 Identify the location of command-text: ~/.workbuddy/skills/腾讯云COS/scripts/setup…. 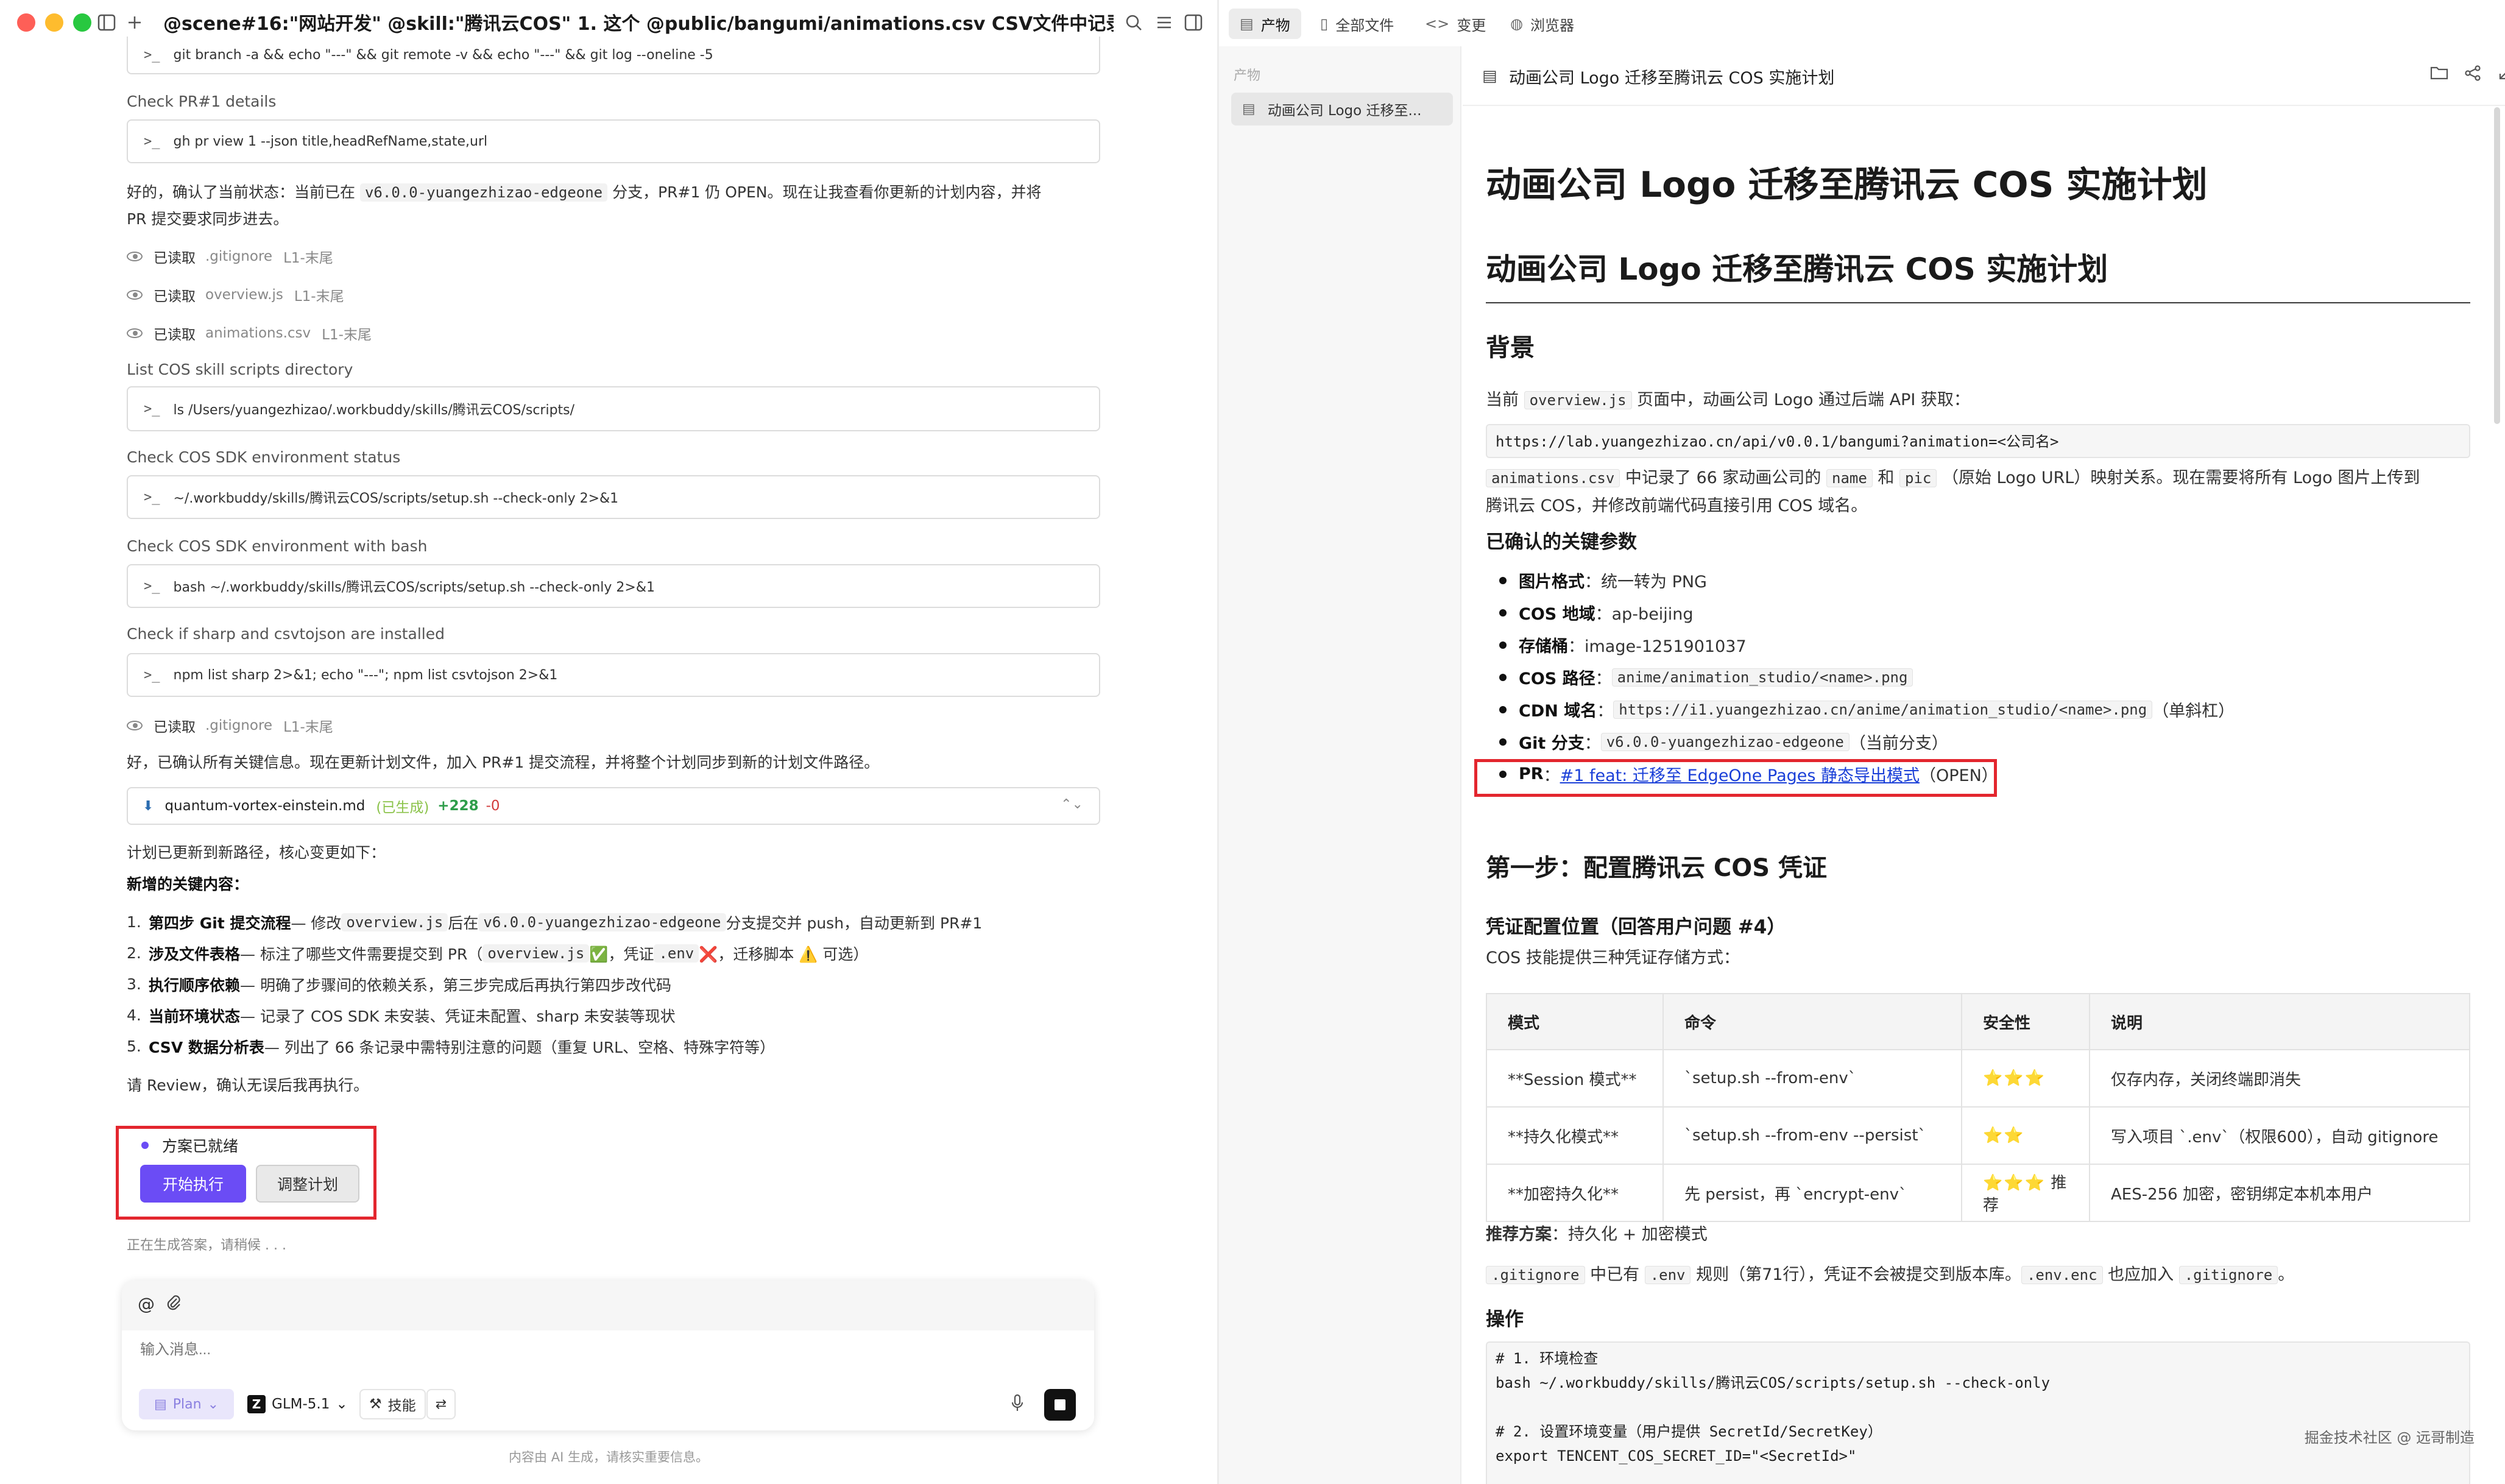
(396, 499).